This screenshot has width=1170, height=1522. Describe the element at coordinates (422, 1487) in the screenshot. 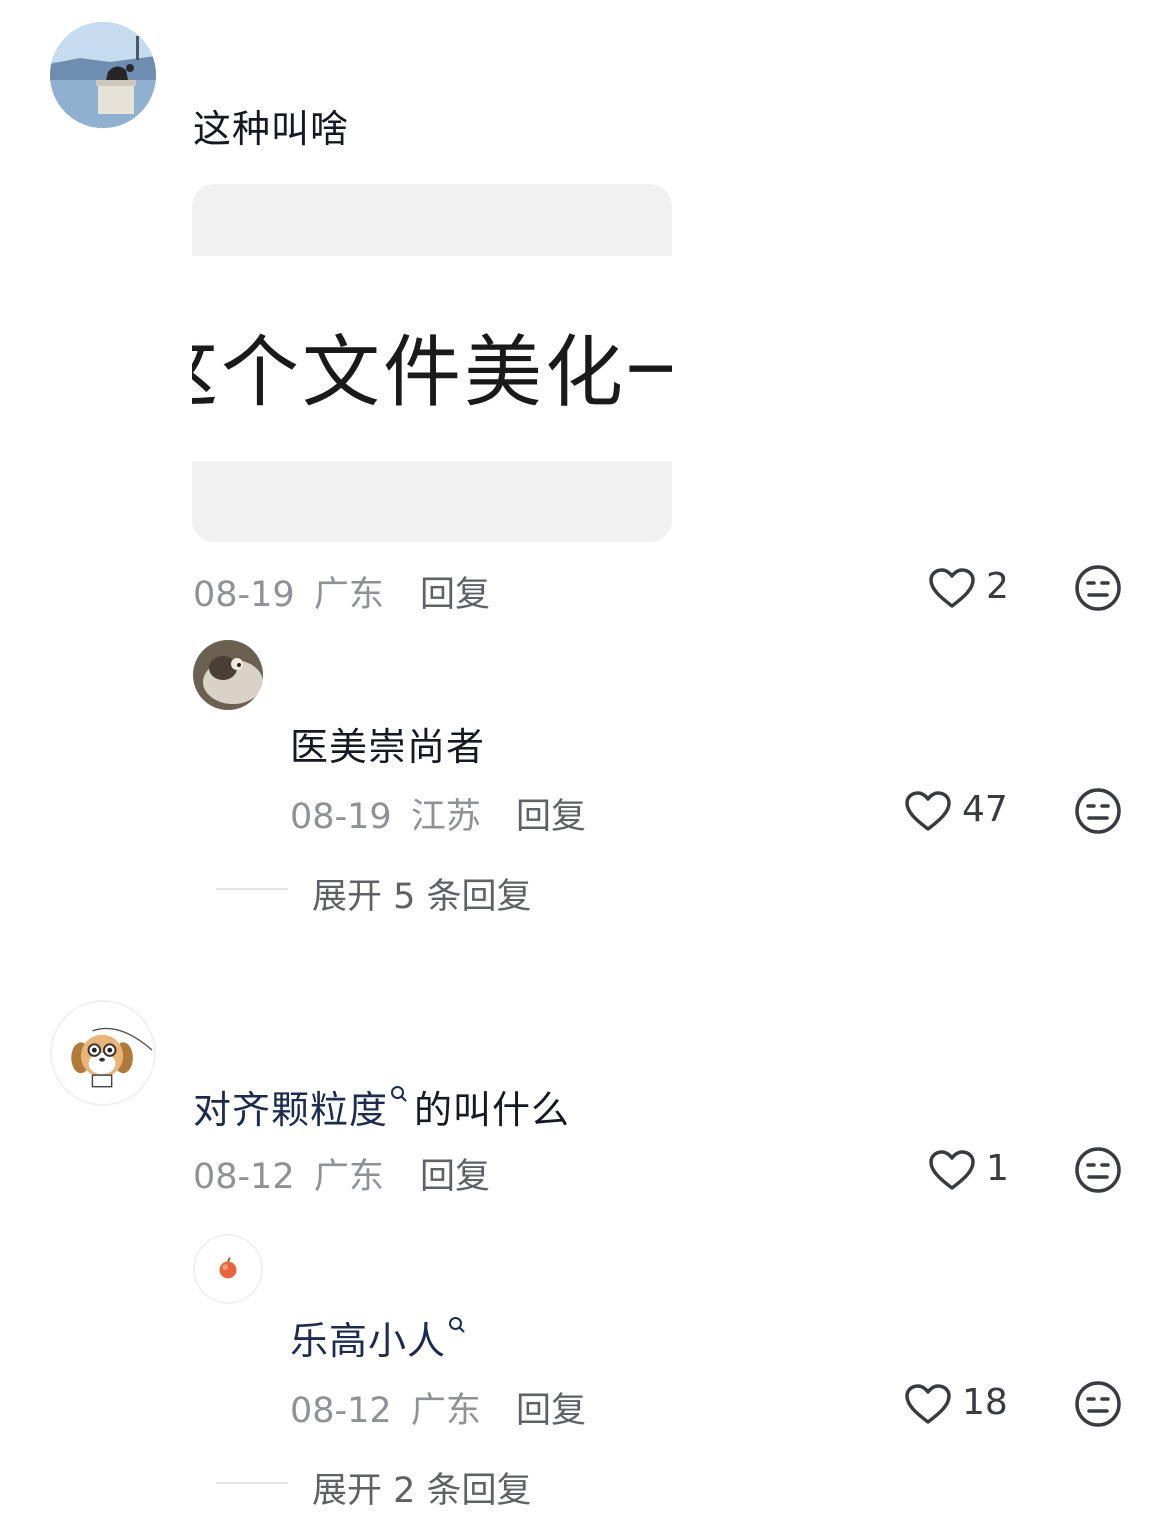

I see `expand-replies-button: 展开 2 条回复` at that location.